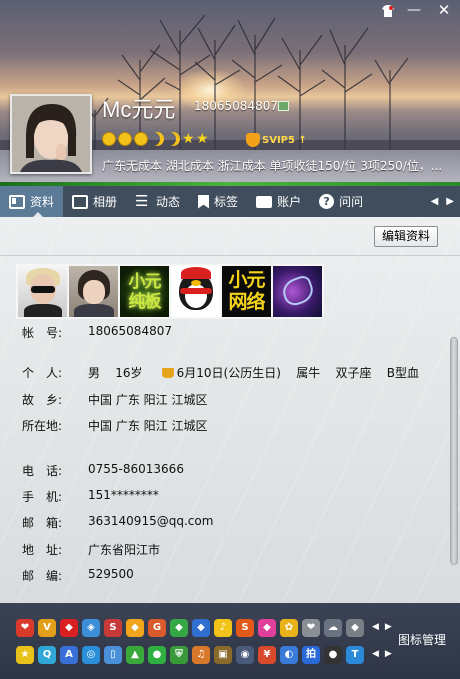 The height and width of the screenshot is (679, 460). I want to click on scrollbar, so click(454, 429).